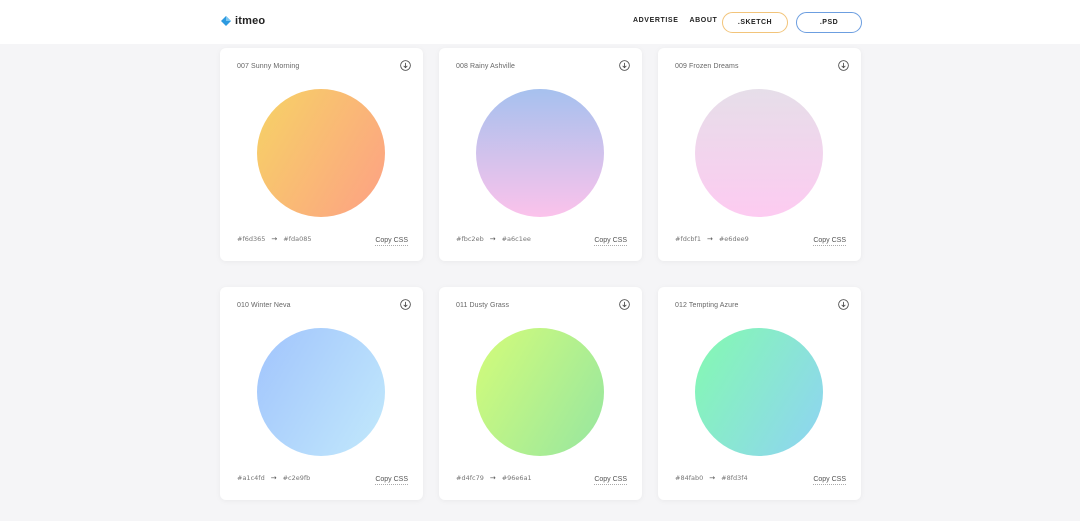  I want to click on color-to: #8fd3f4, so click(734, 478).